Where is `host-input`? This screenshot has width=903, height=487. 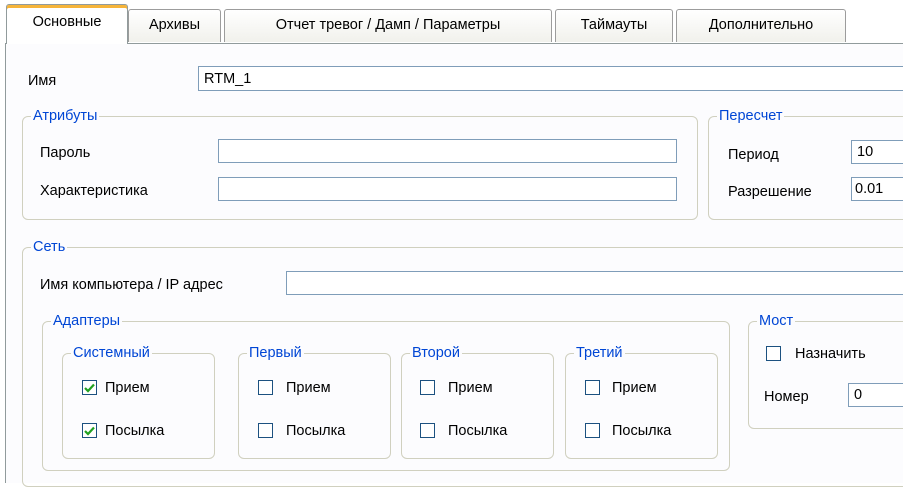
host-input is located at coordinates (594, 283).